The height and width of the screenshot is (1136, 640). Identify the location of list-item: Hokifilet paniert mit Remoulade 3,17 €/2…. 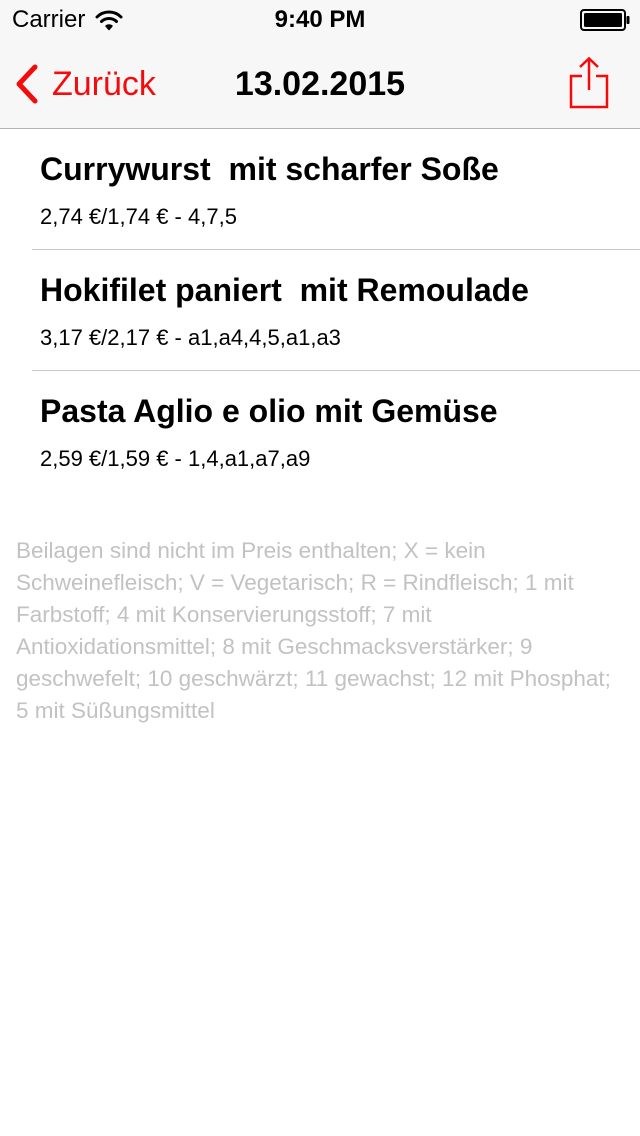
(336, 310).